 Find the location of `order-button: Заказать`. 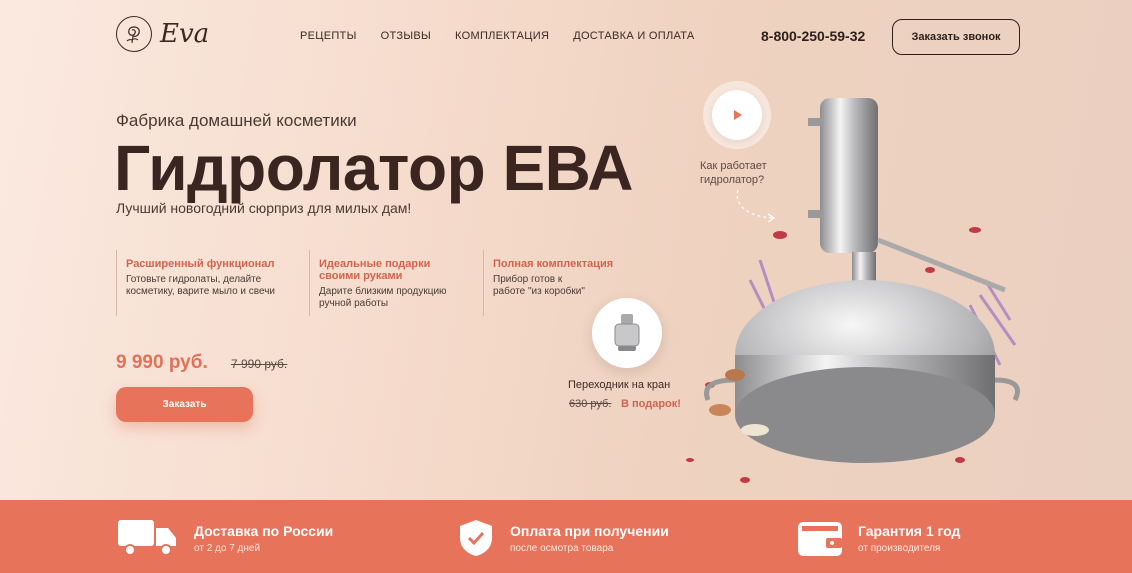

order-button: Заказать is located at coordinates (184, 404).